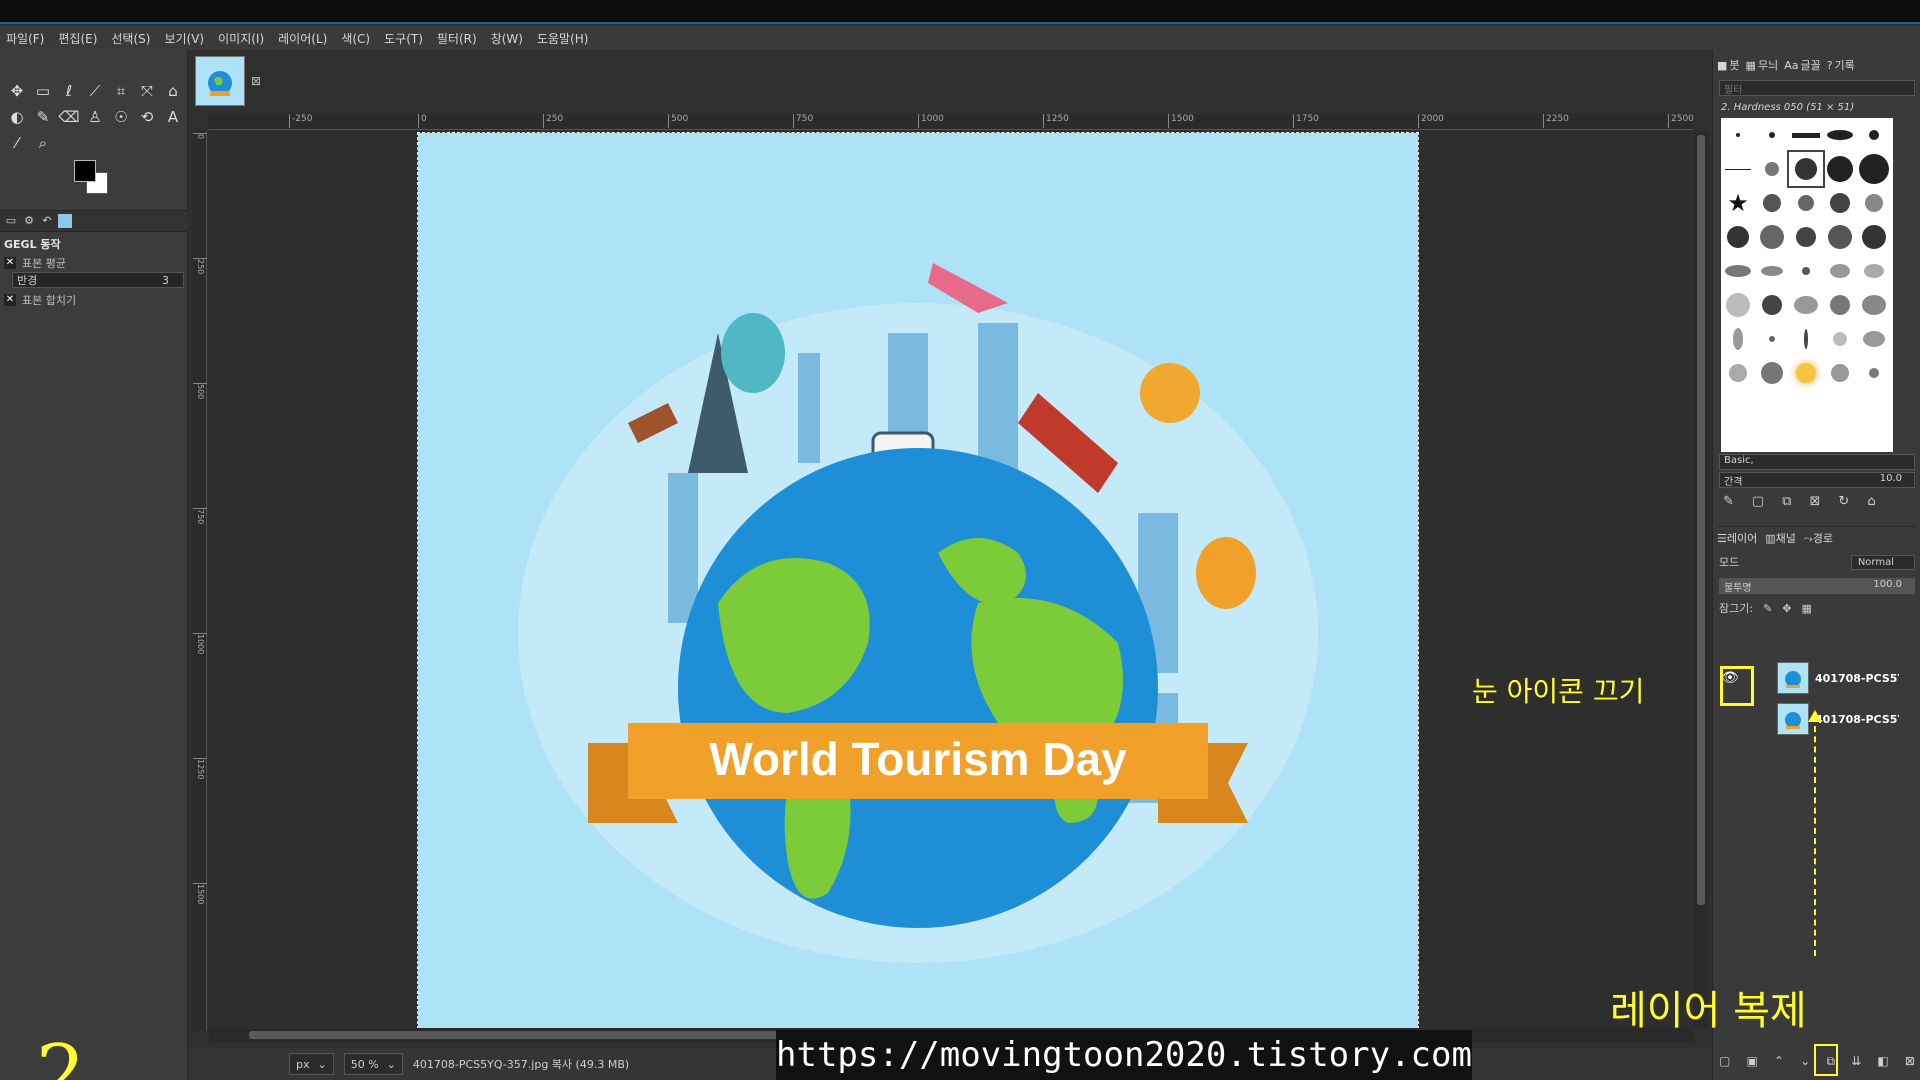  What do you see at coordinates (11, 221) in the screenshot?
I see `tool-options-tab-icon: ▭` at bounding box center [11, 221].